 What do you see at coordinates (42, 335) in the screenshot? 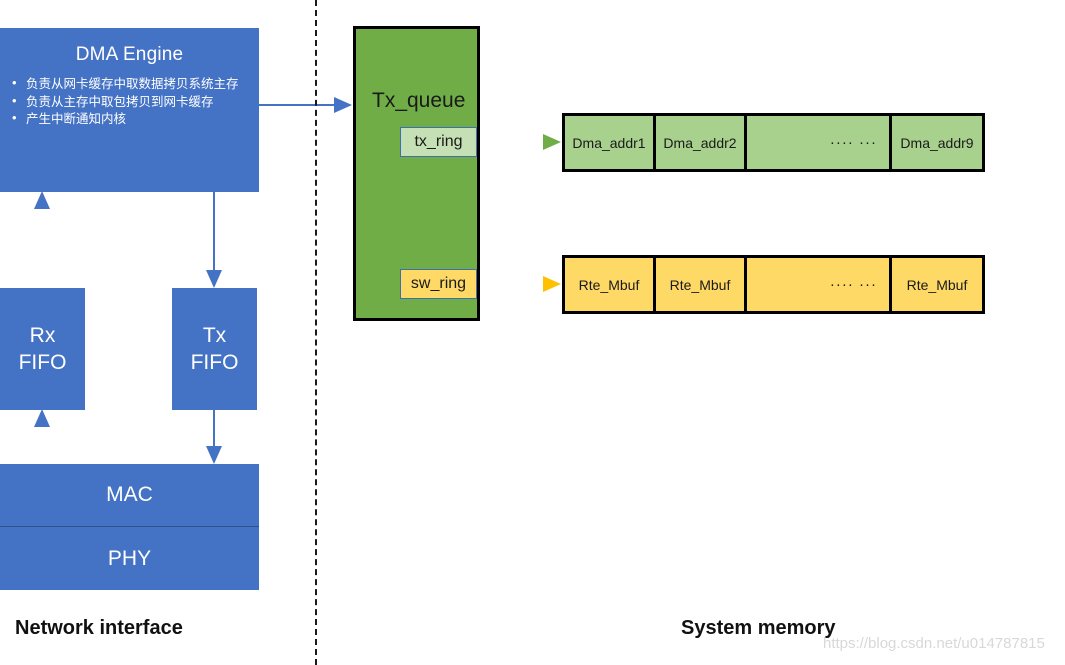
I see `rx-fifo-label-line1: Rx` at bounding box center [42, 335].